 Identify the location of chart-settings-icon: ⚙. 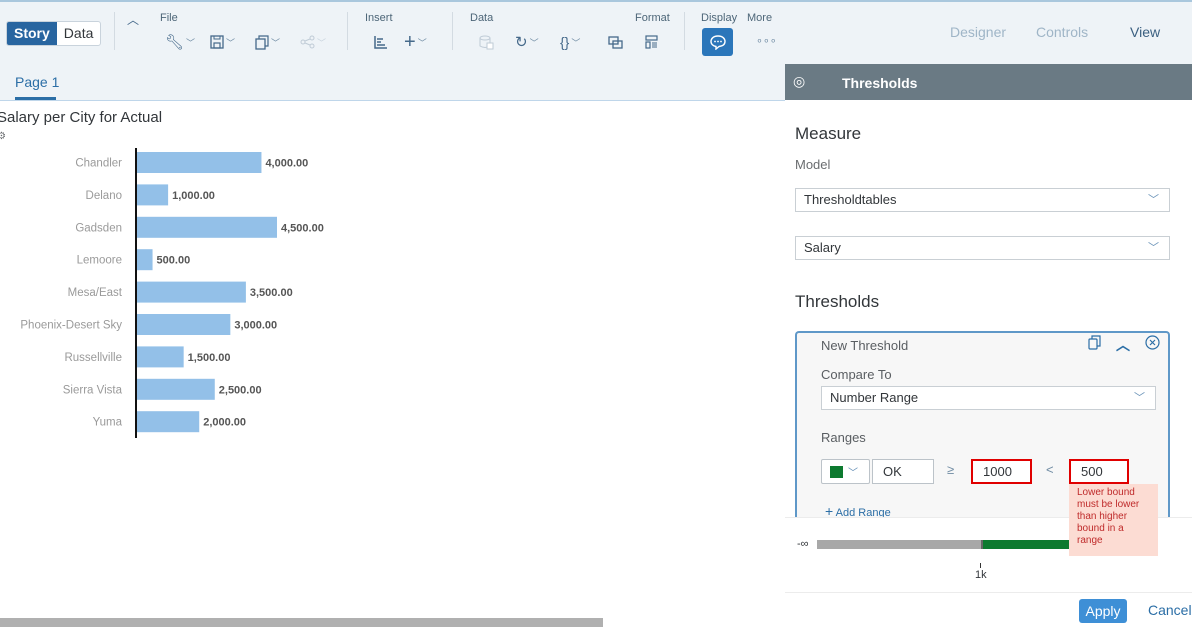
(3, 136).